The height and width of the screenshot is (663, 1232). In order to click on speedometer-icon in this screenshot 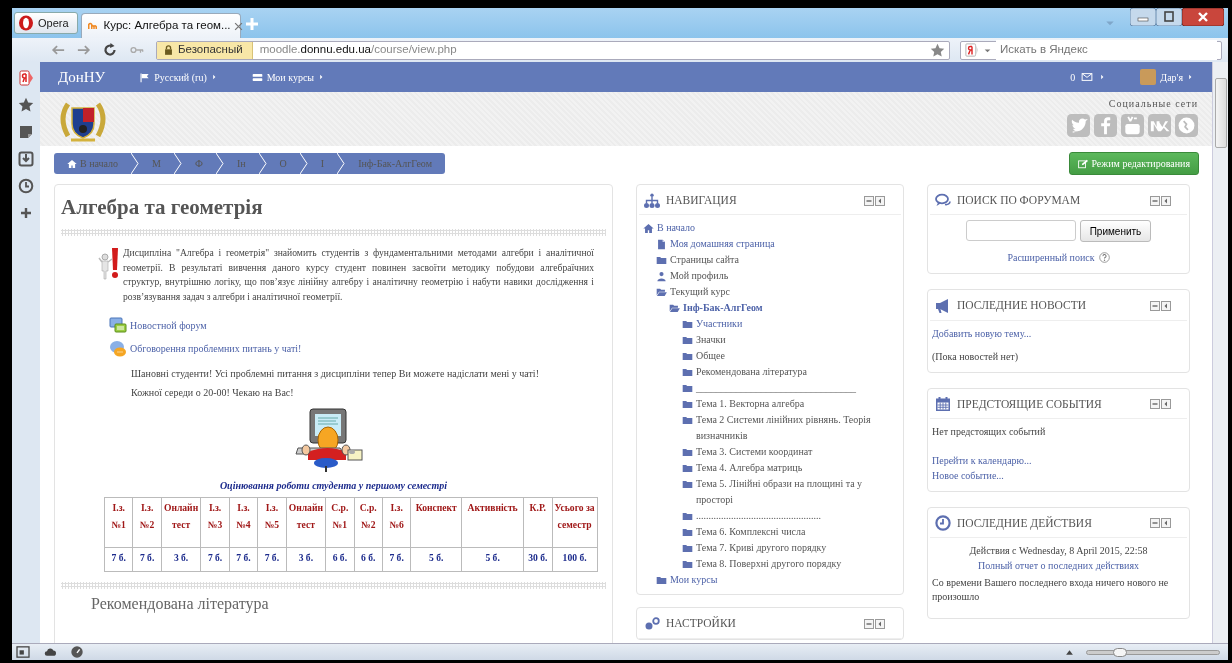, I will do `click(77, 652)`.